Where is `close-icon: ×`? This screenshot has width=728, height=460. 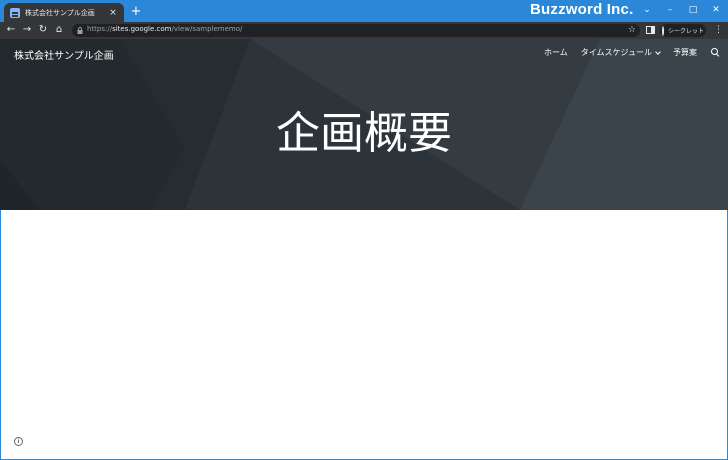 close-icon: × is located at coordinates (113, 13).